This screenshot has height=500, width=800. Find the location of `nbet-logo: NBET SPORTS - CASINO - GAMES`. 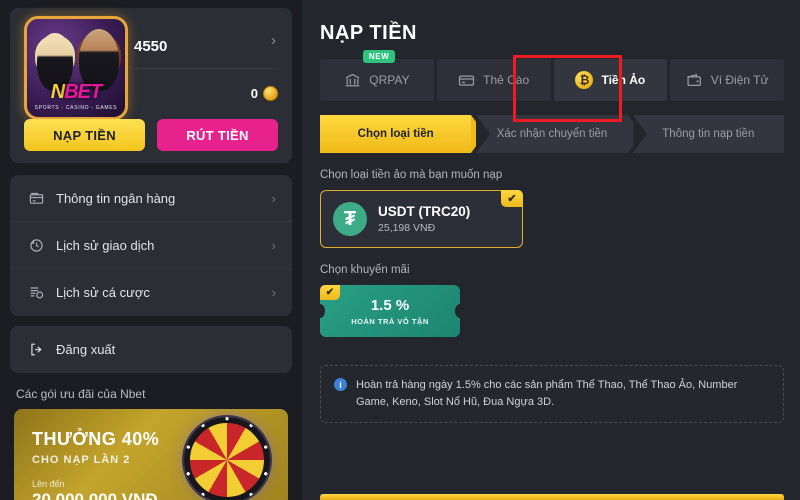

nbet-logo: NBET SPORTS - CASINO - GAMES is located at coordinates (76, 96).